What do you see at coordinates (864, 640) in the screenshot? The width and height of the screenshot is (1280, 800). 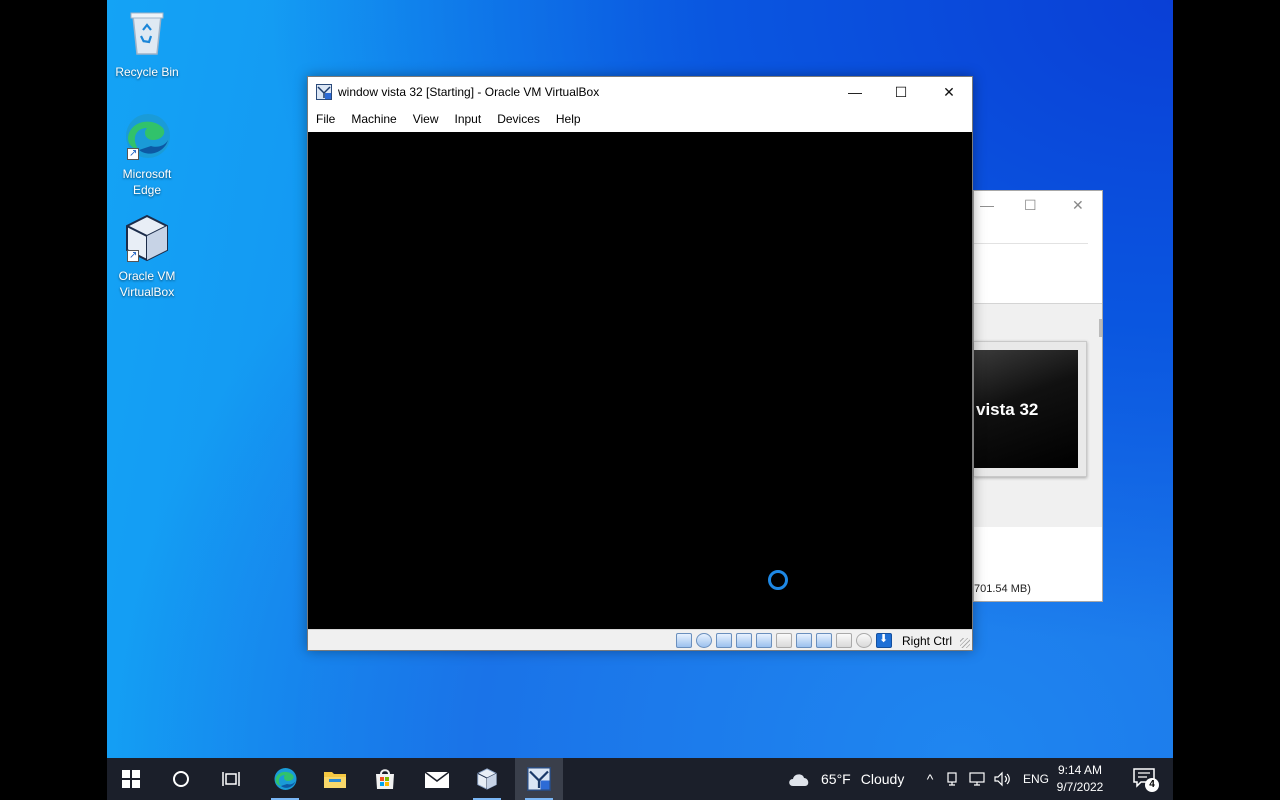 I see `mouse-integration-icon` at bounding box center [864, 640].